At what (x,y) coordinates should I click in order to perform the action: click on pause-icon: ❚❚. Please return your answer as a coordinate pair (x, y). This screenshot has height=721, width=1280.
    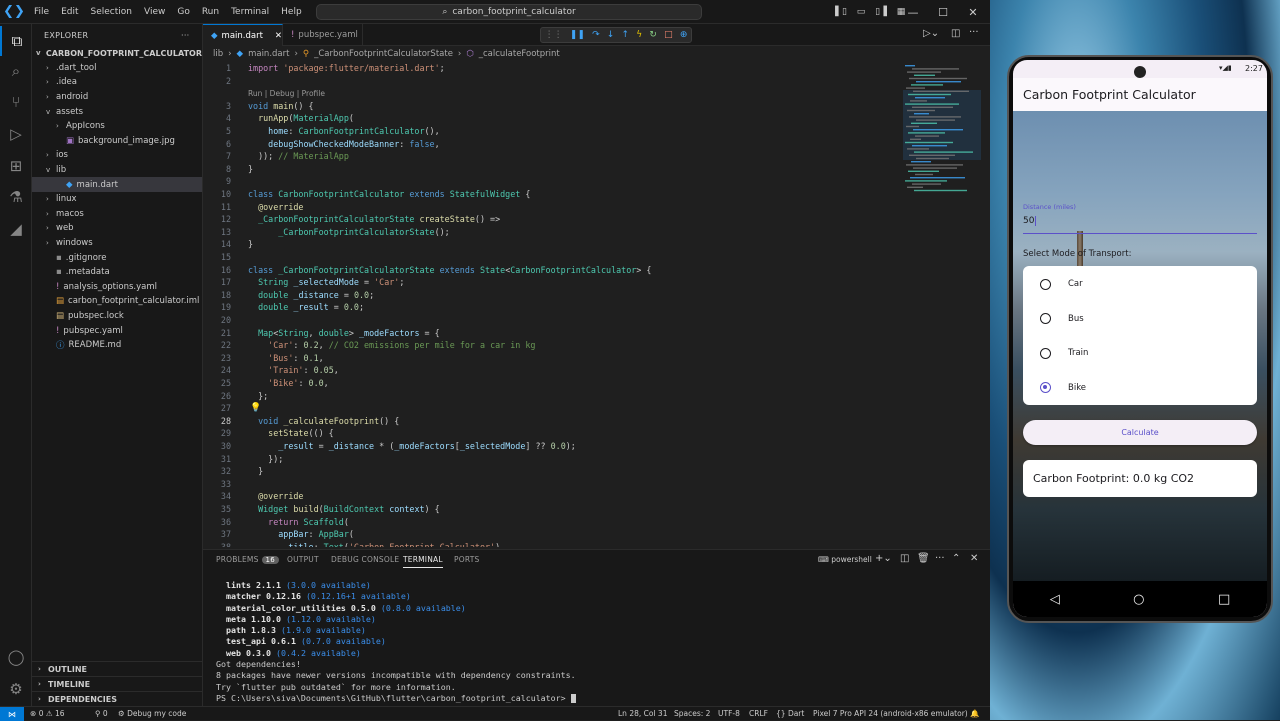
    Looking at the image, I should click on (577, 35).